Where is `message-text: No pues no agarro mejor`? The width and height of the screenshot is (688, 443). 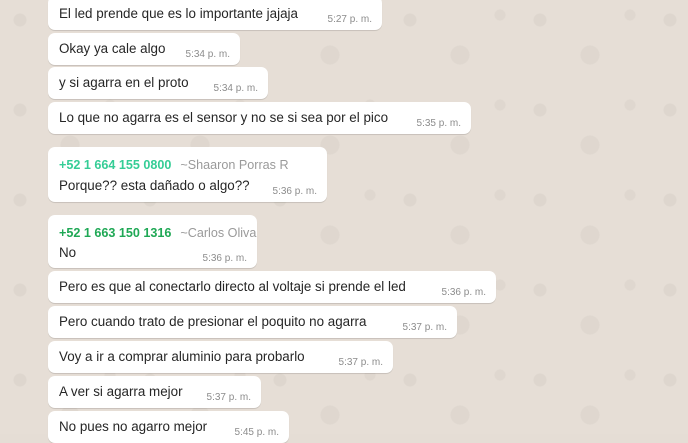
message-text: No pues no agarro mejor is located at coordinates (133, 426).